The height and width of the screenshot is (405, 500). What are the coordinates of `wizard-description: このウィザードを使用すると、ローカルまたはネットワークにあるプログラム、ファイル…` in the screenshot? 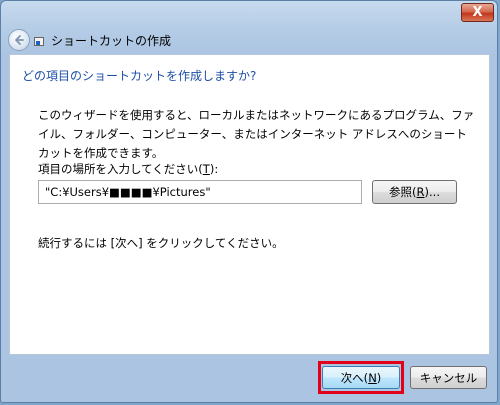 It's located at (256, 134).